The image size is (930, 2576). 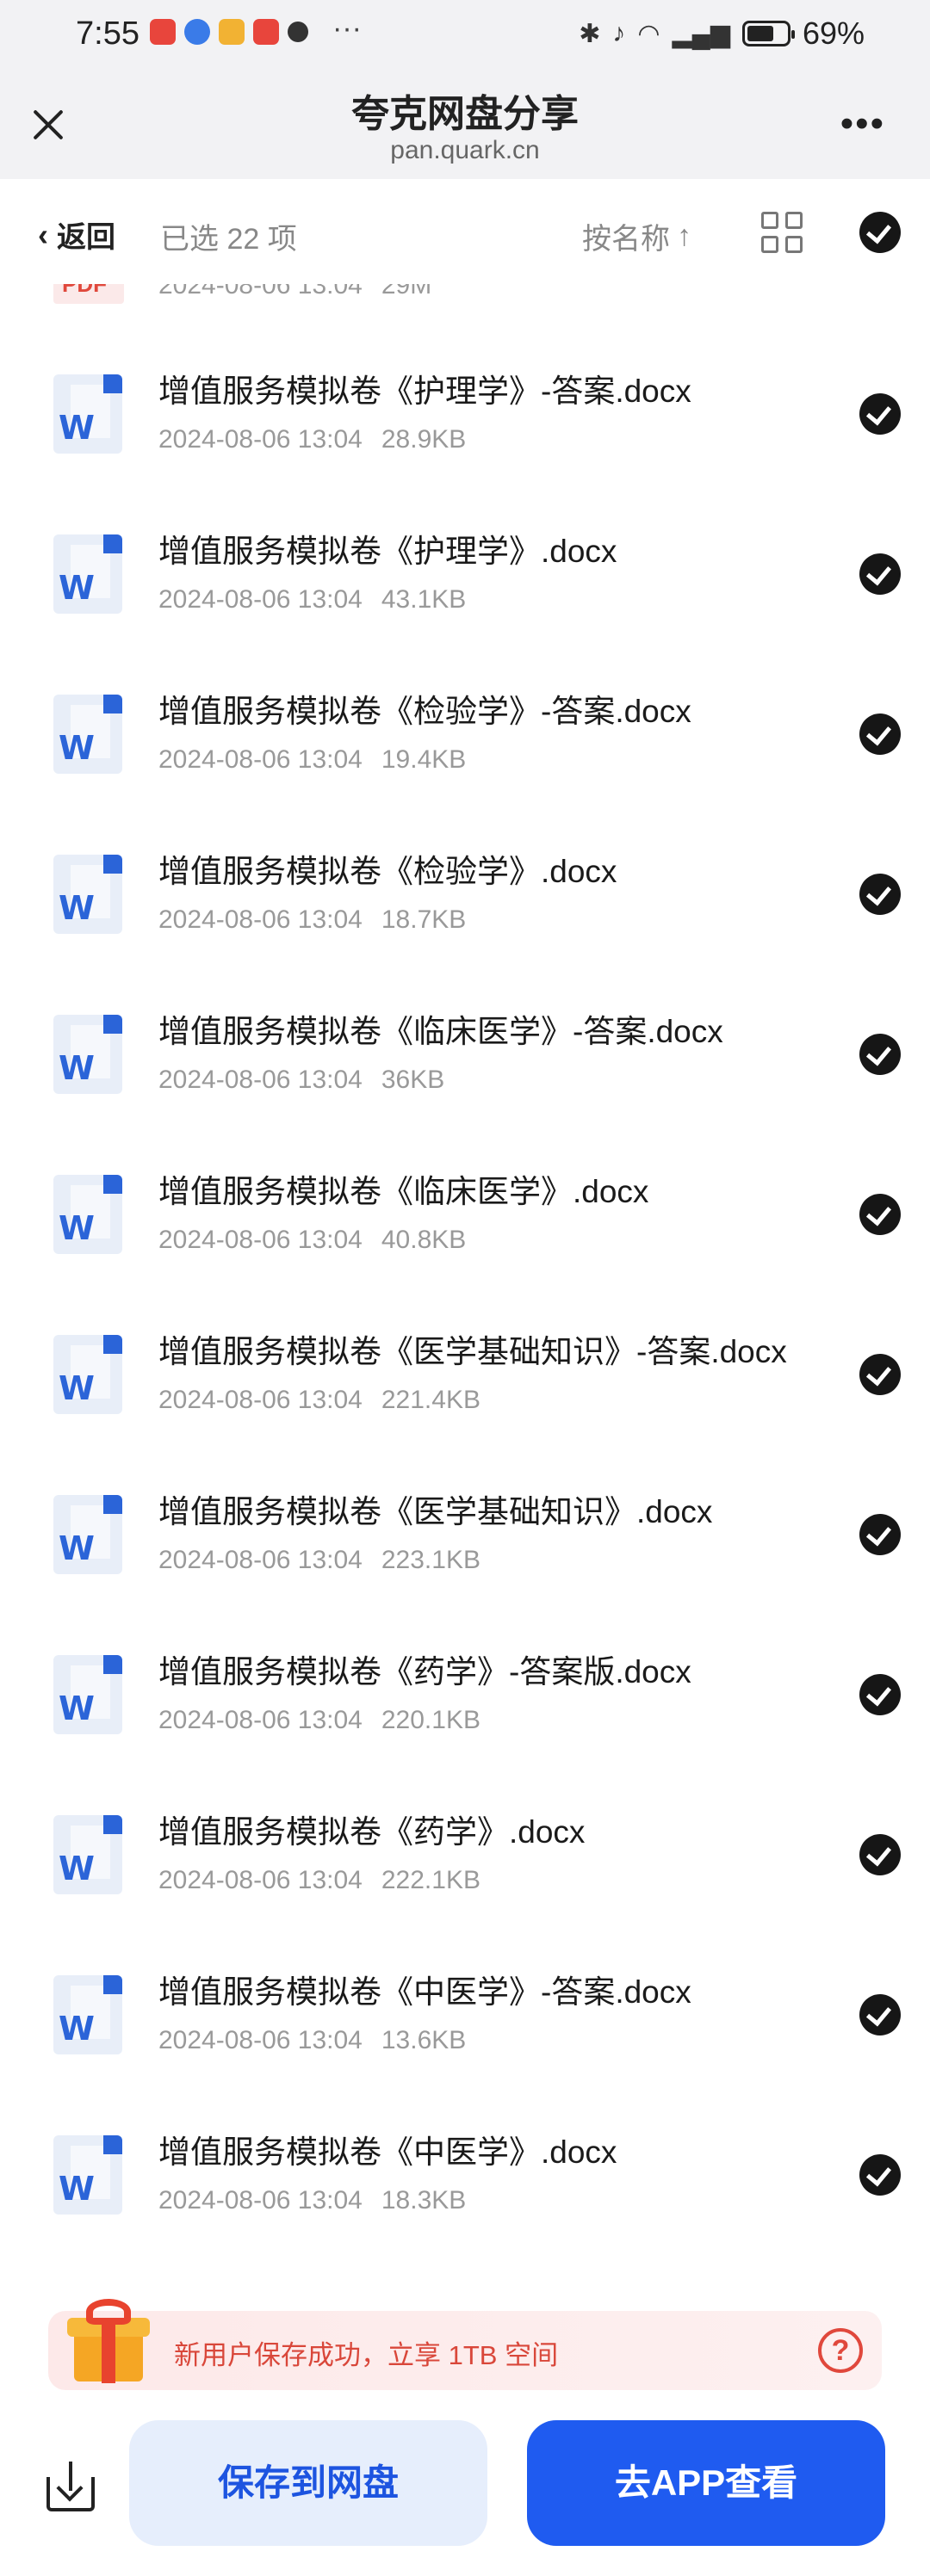 I want to click on promo-banner: 新用户保存成功，立享 1TB 空间 ?, so click(x=465, y=2344).